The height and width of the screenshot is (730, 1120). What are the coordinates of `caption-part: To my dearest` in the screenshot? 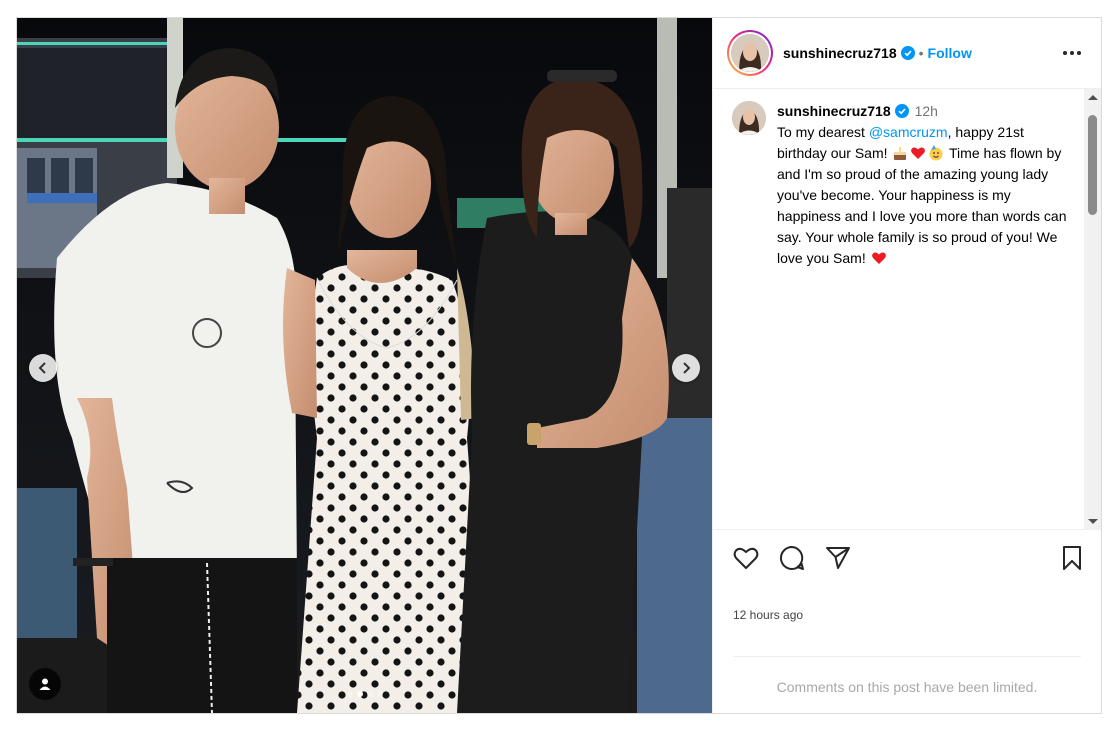 It's located at (823, 132).